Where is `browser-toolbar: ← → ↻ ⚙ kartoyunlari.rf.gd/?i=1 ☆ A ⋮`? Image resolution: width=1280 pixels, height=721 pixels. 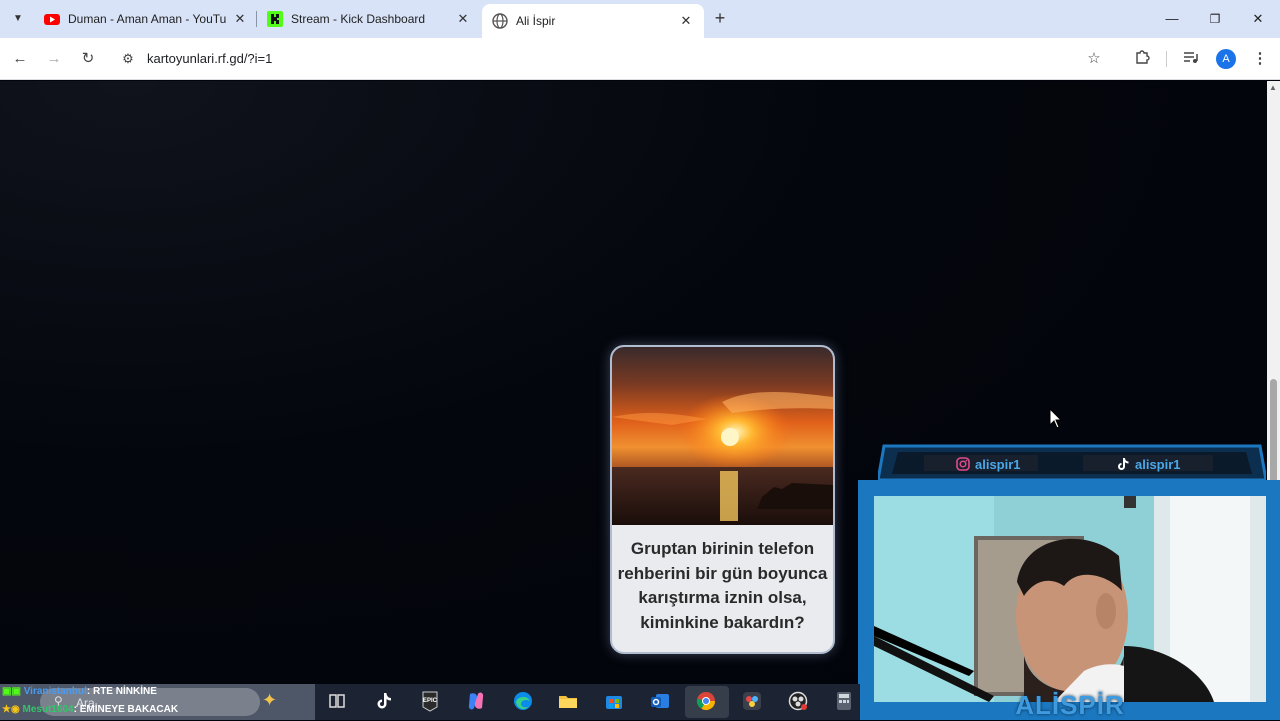
browser-toolbar: ← → ↻ ⚙ kartoyunlari.rf.gd/?i=1 ☆ A ⋮ is located at coordinates (640, 59).